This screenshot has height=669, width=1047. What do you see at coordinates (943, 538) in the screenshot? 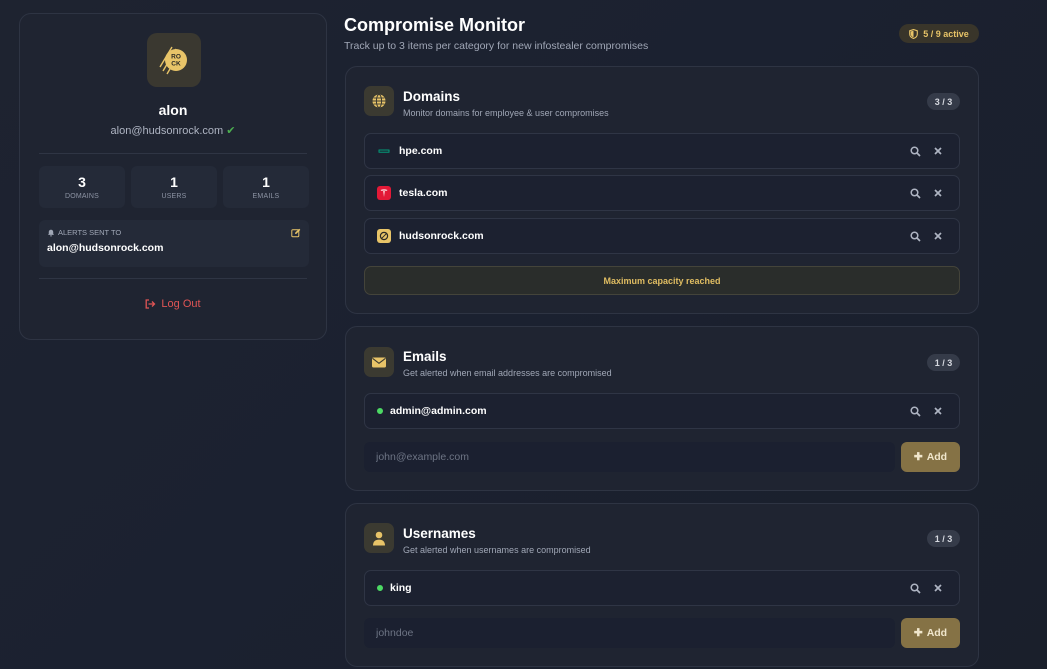
I see `usernames-count-badge: 1 / 3` at bounding box center [943, 538].